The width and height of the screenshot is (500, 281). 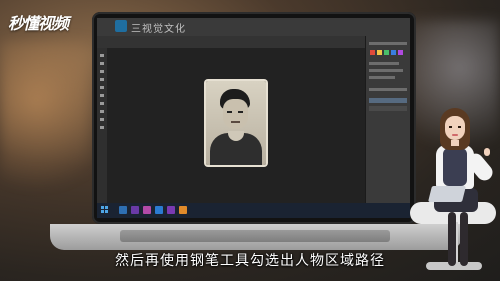 I want to click on presenter-face, so click(x=455, y=128).